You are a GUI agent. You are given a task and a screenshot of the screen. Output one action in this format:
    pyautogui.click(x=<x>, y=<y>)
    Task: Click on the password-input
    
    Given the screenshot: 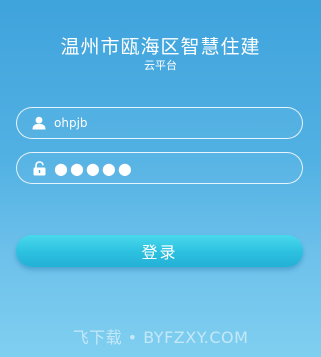 What is the action you would take?
    pyautogui.click(x=169, y=168)
    